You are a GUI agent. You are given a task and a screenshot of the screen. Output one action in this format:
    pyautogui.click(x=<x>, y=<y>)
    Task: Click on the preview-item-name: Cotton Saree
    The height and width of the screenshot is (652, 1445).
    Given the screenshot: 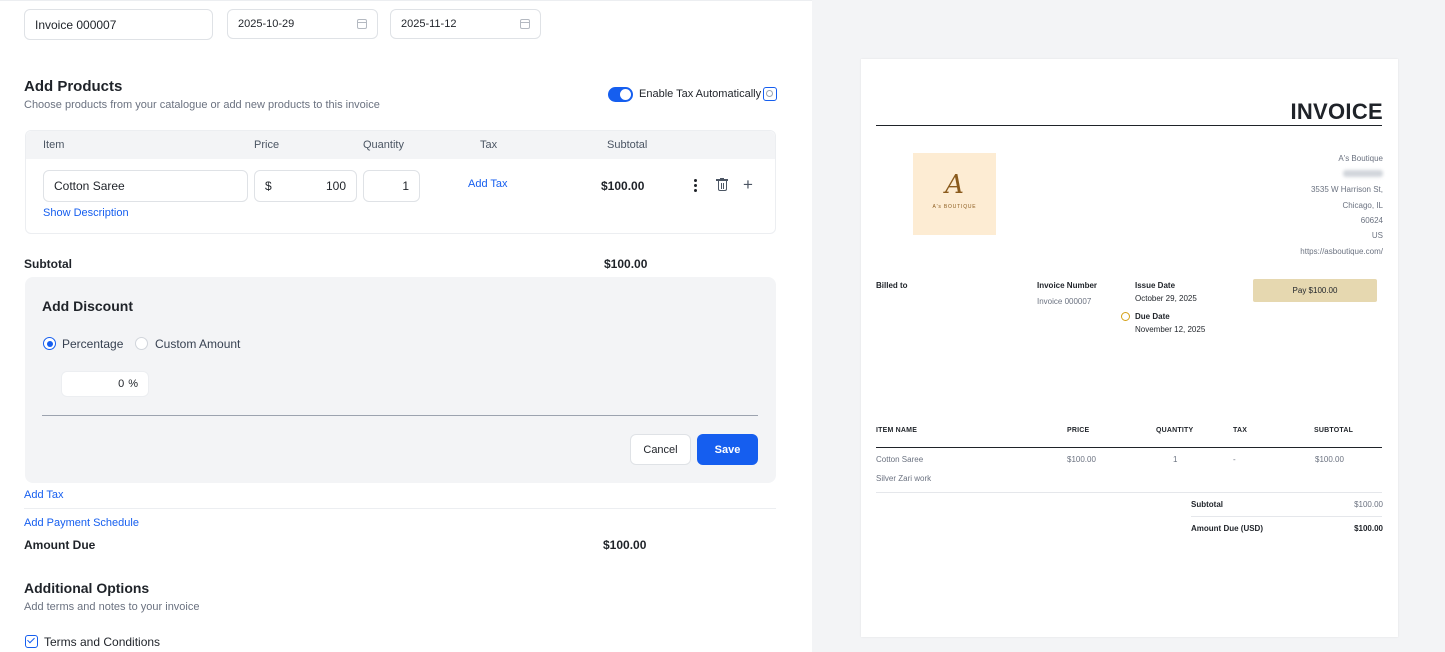 What is the action you would take?
    pyautogui.click(x=900, y=459)
    